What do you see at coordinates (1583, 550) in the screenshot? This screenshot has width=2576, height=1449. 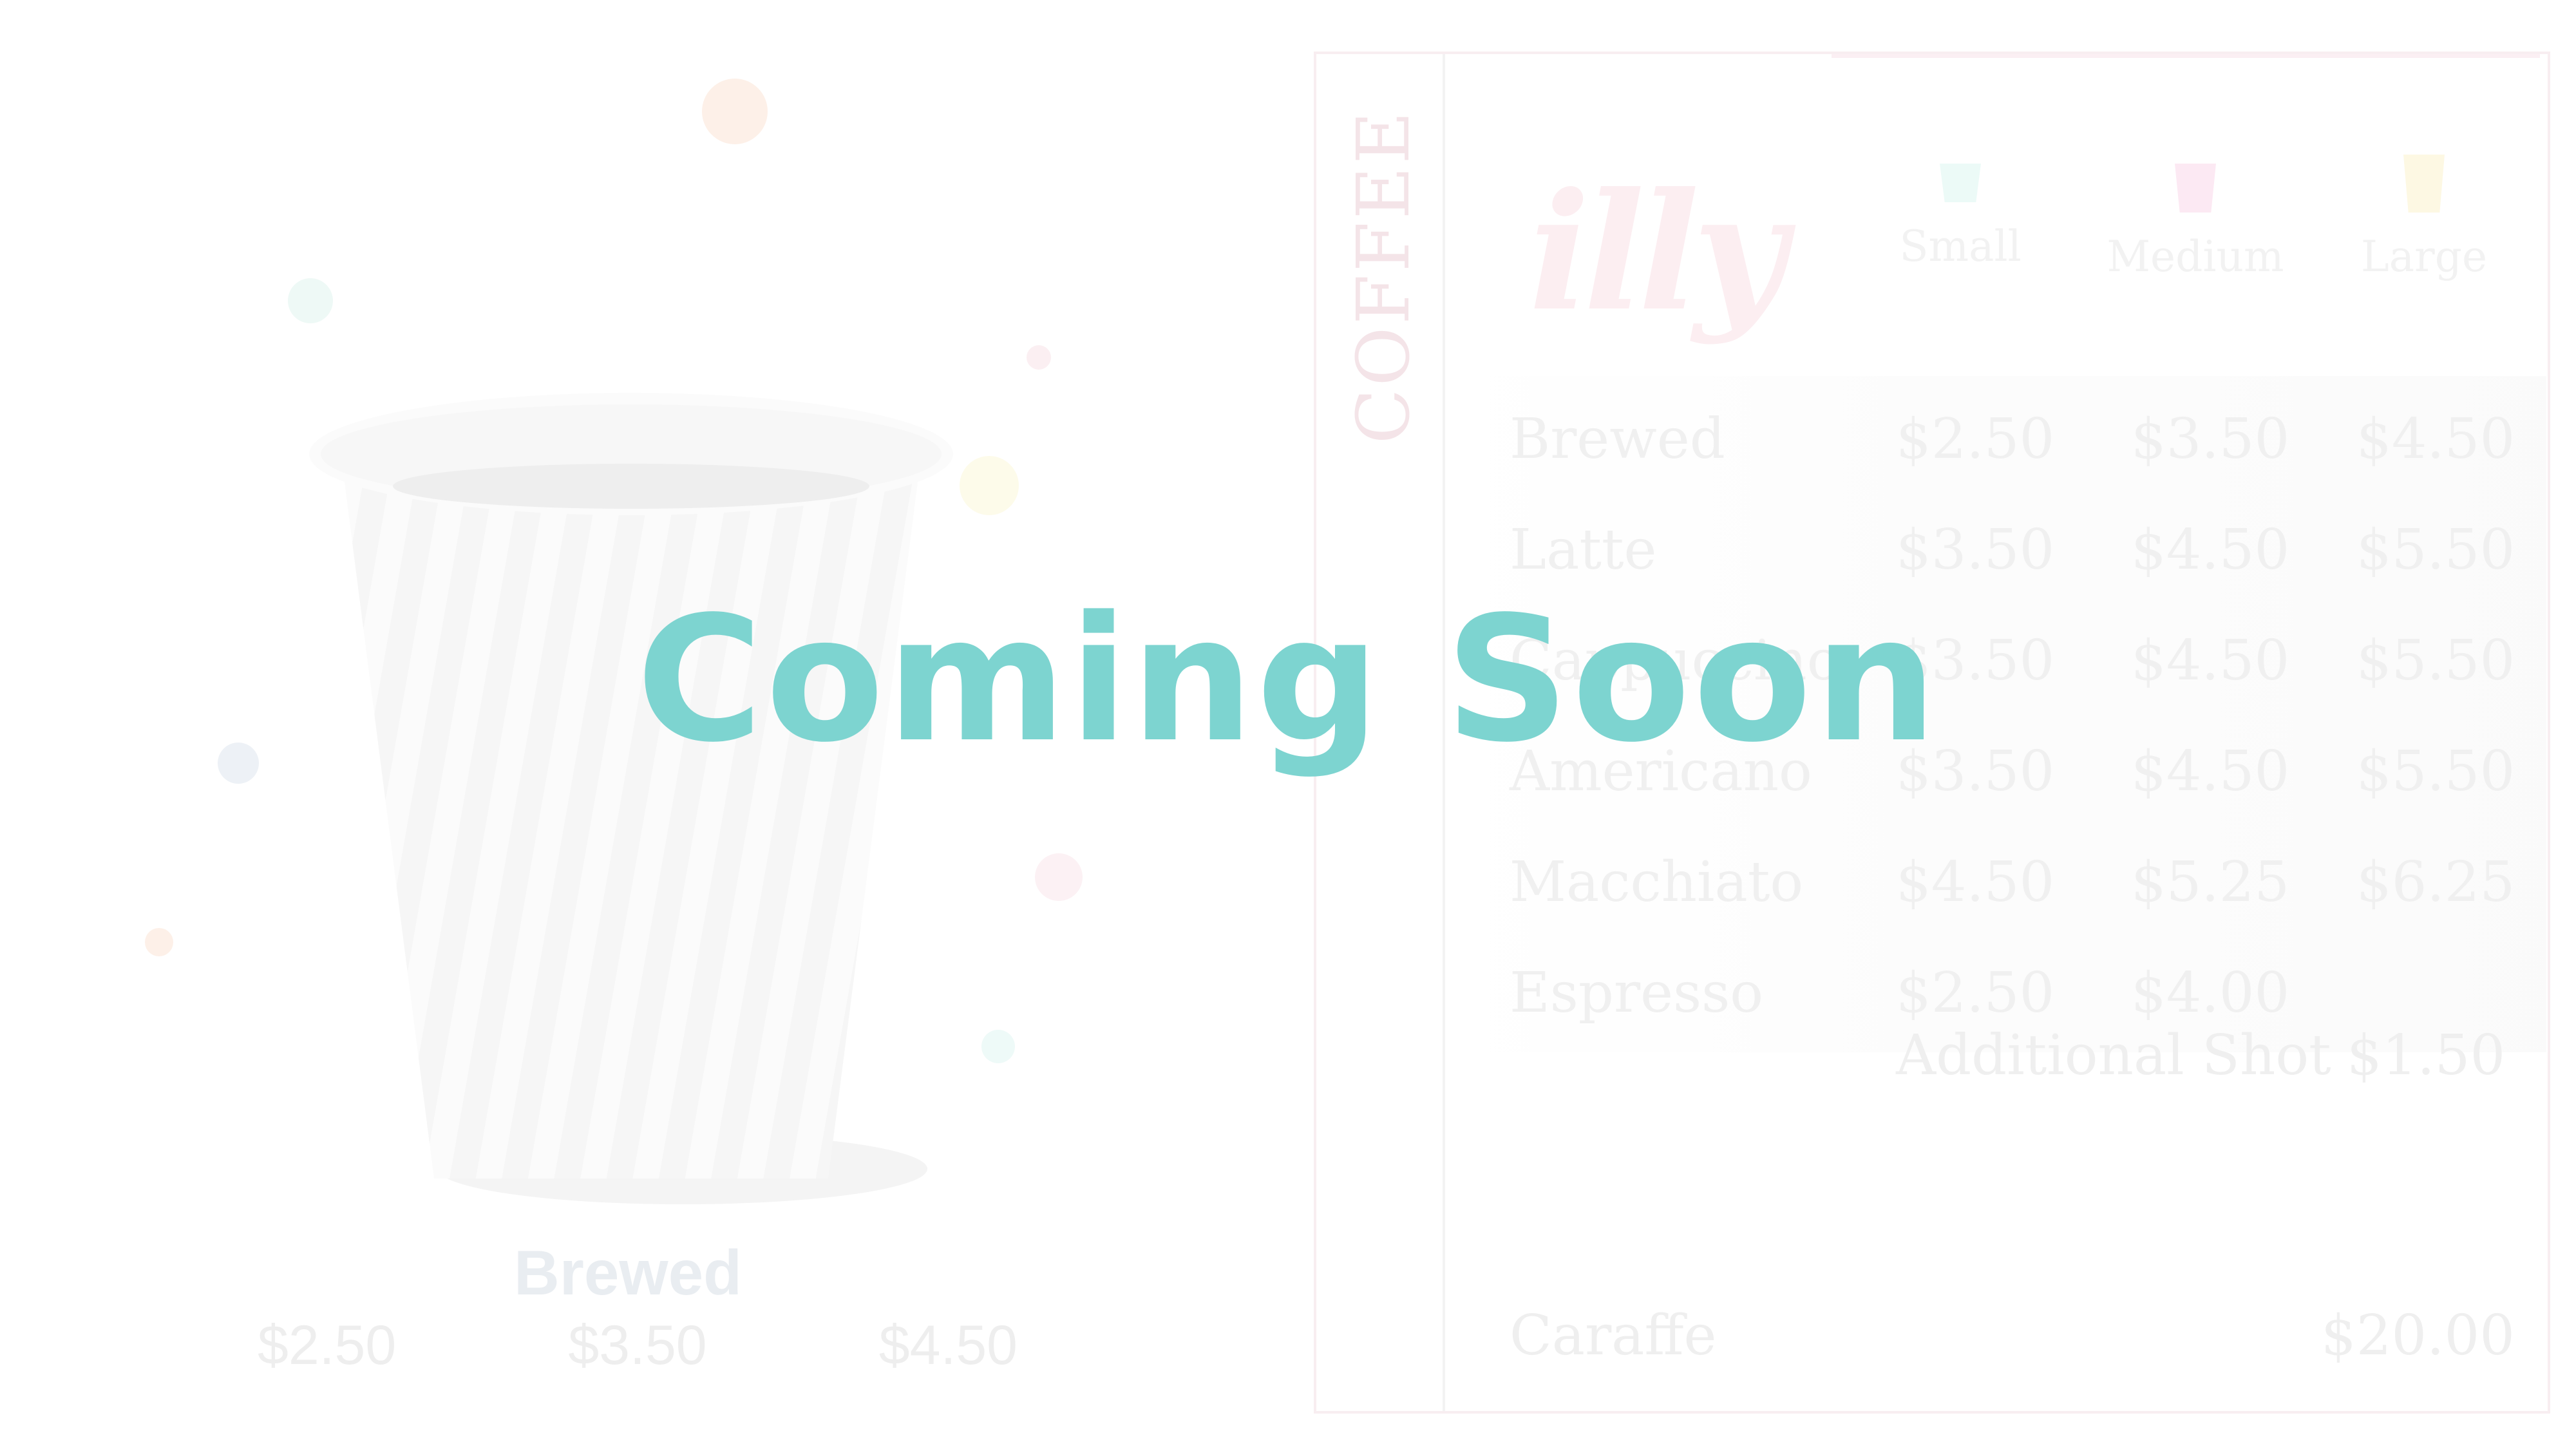 I see `menu-item-name: Latte` at bounding box center [1583, 550].